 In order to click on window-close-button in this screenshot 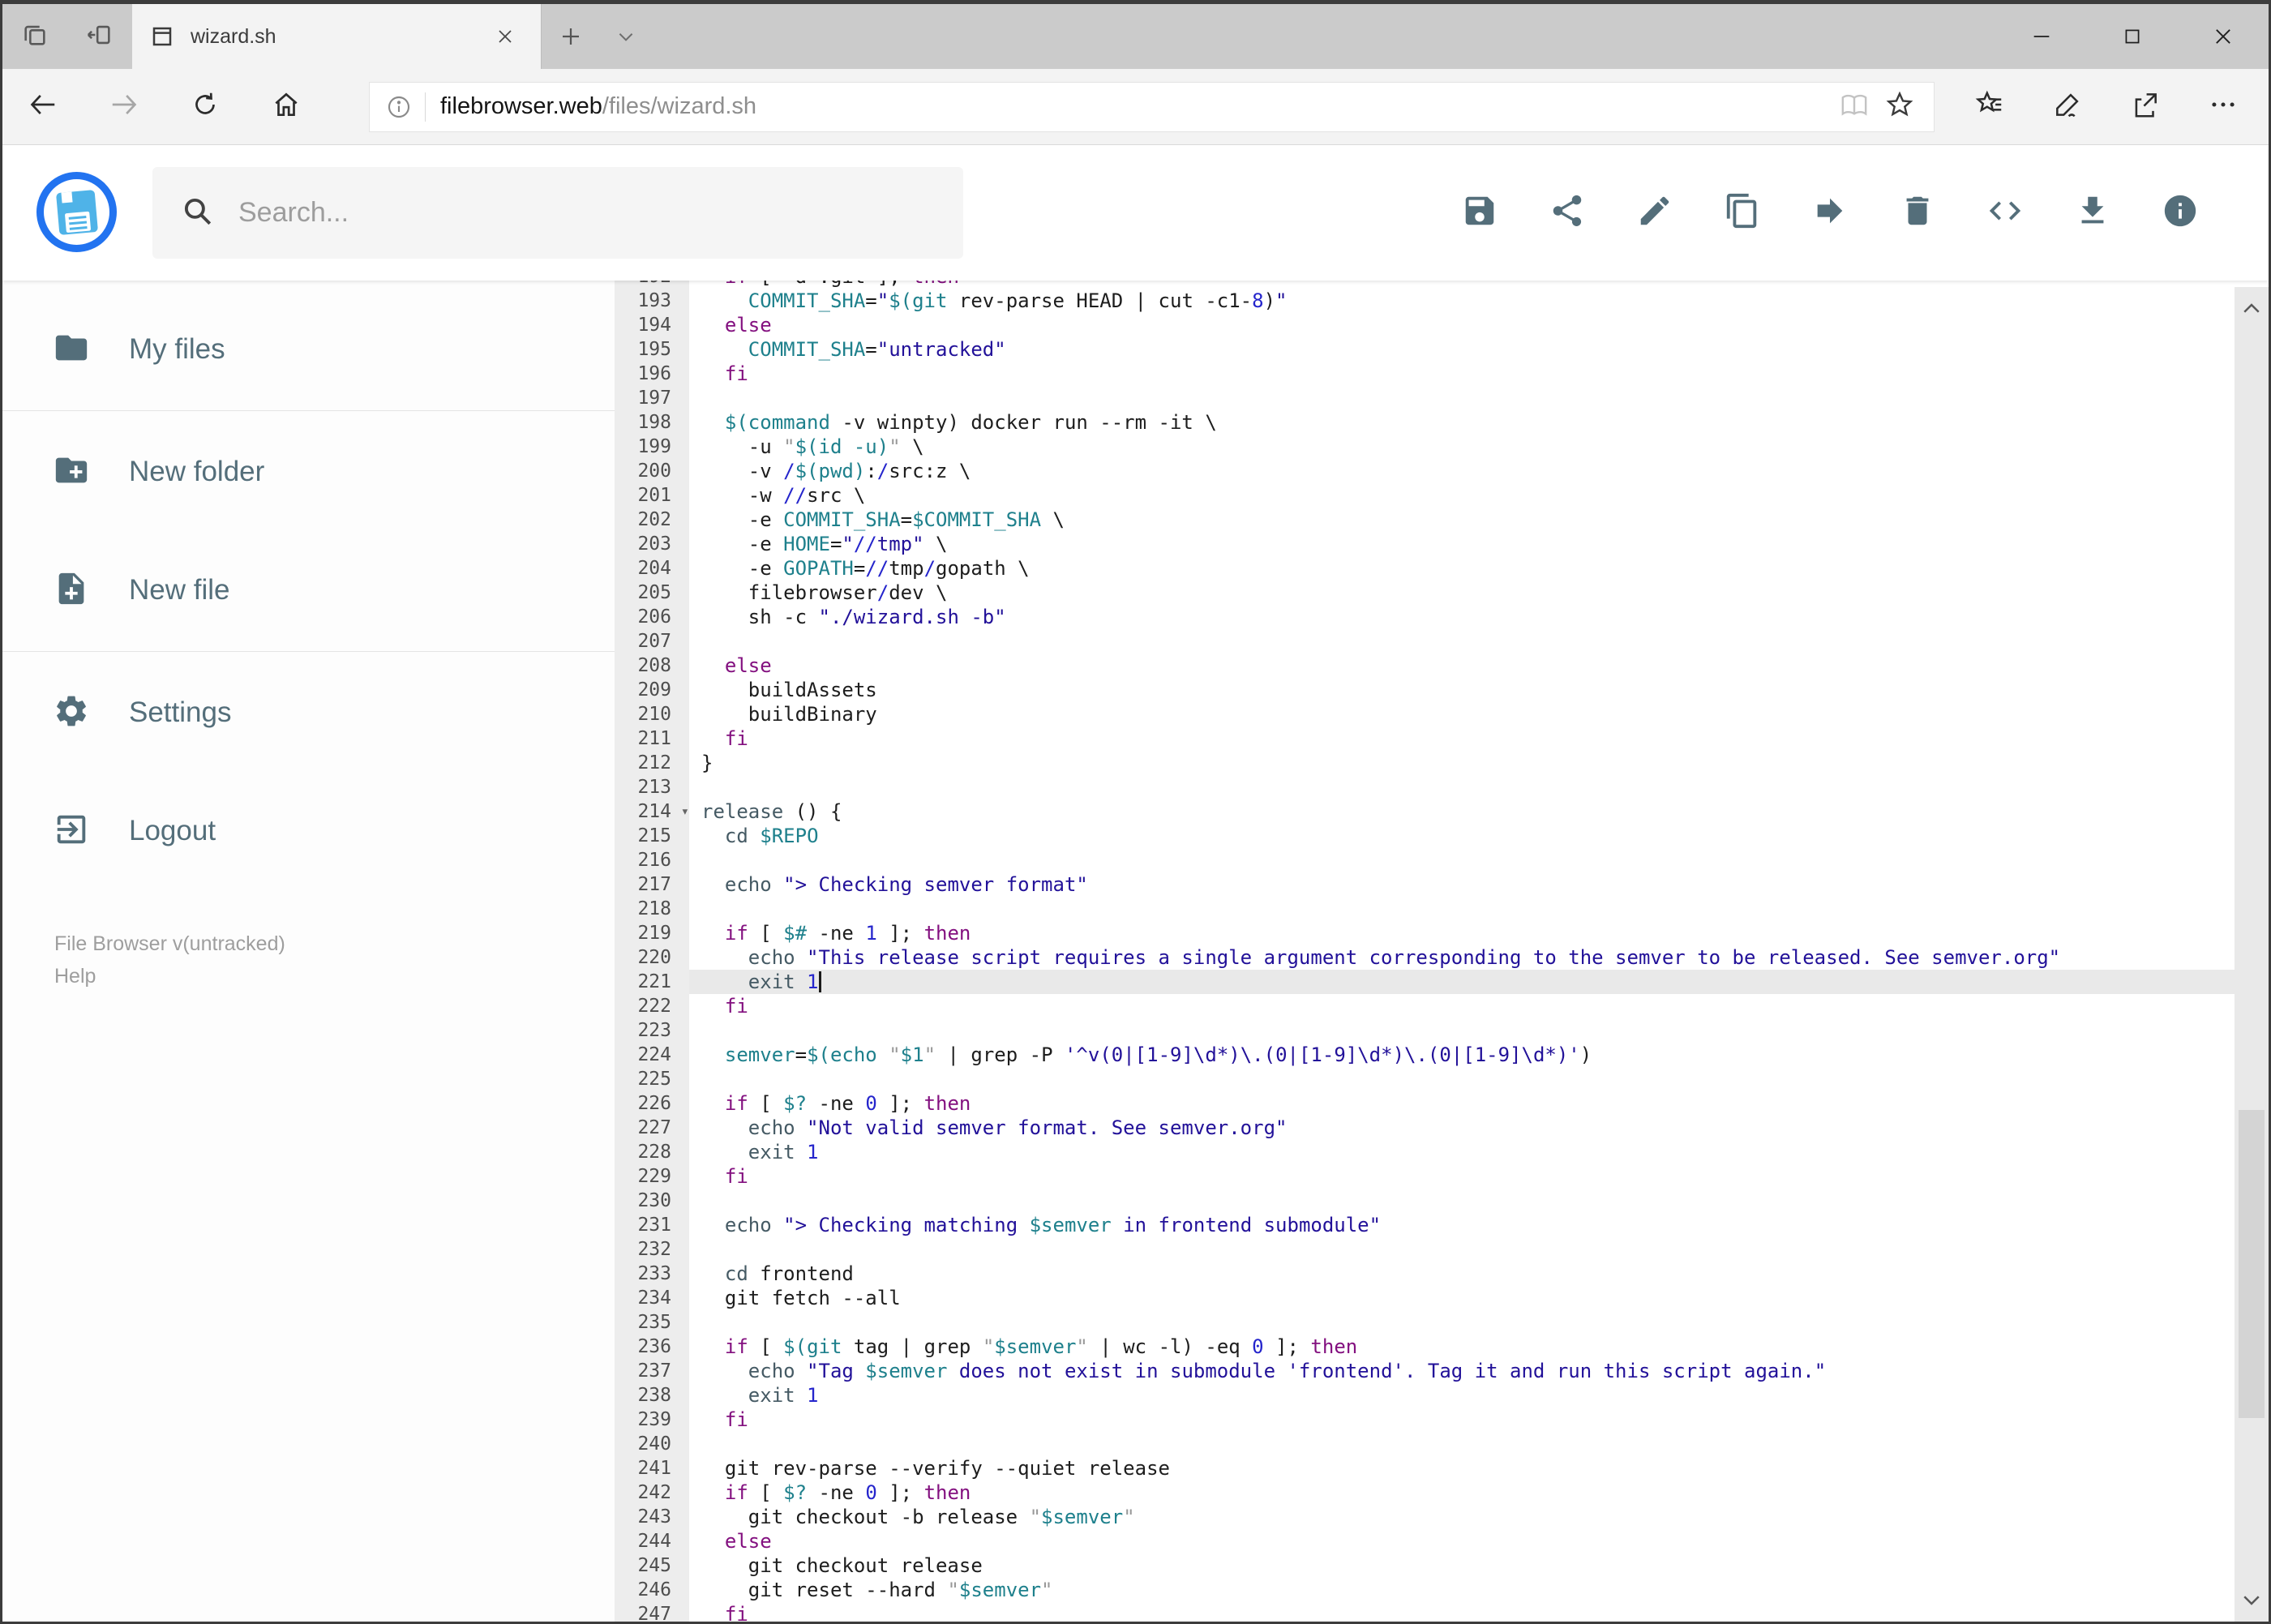, I will do `click(2223, 37)`.